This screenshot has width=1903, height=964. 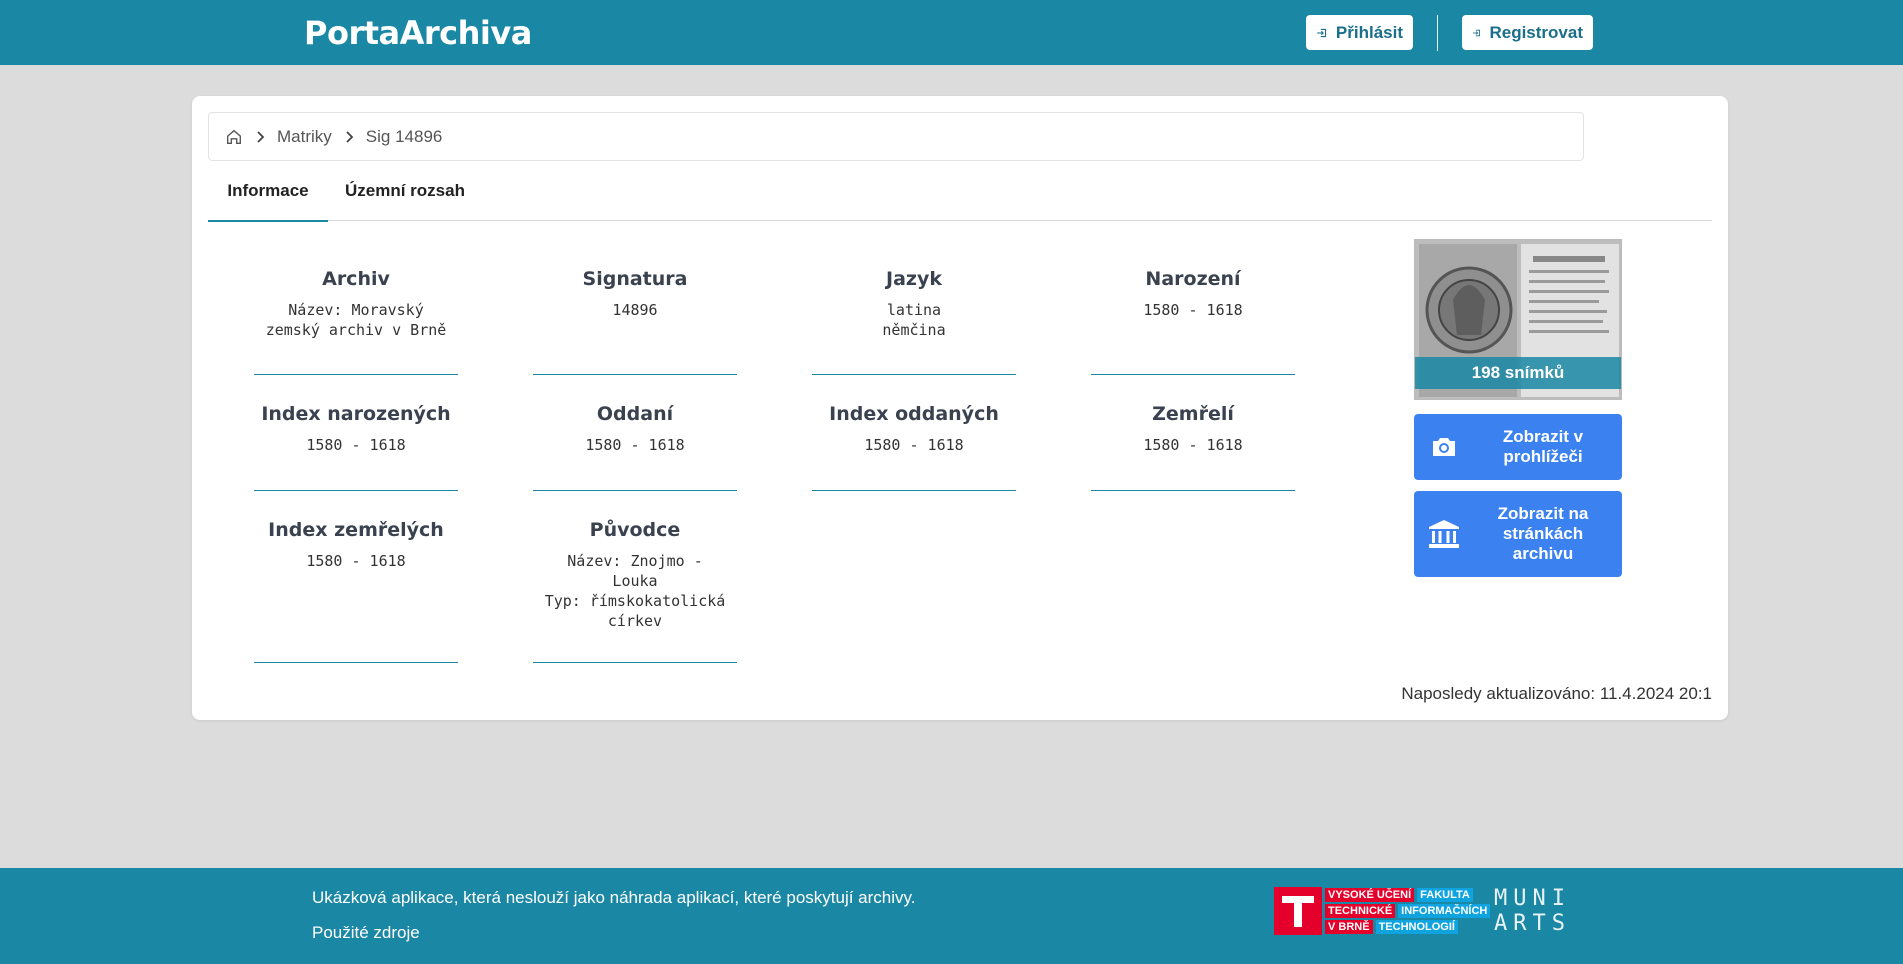 What do you see at coordinates (914, 414) in the screenshot?
I see `field-title: Index oddaných` at bounding box center [914, 414].